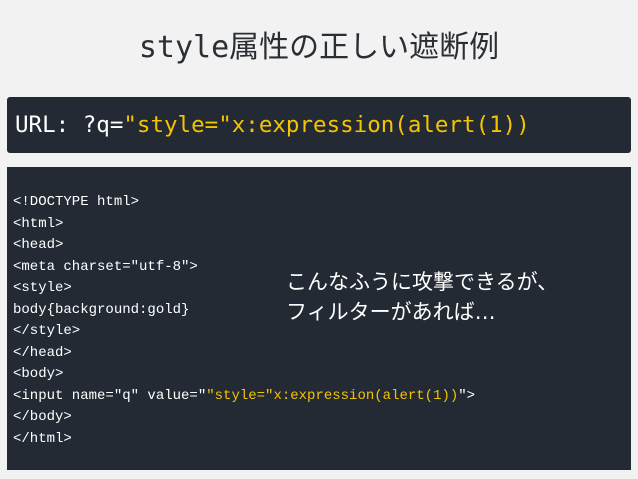  Describe the element at coordinates (184, 47) in the screenshot. I see `slide-title-code: style` at that location.